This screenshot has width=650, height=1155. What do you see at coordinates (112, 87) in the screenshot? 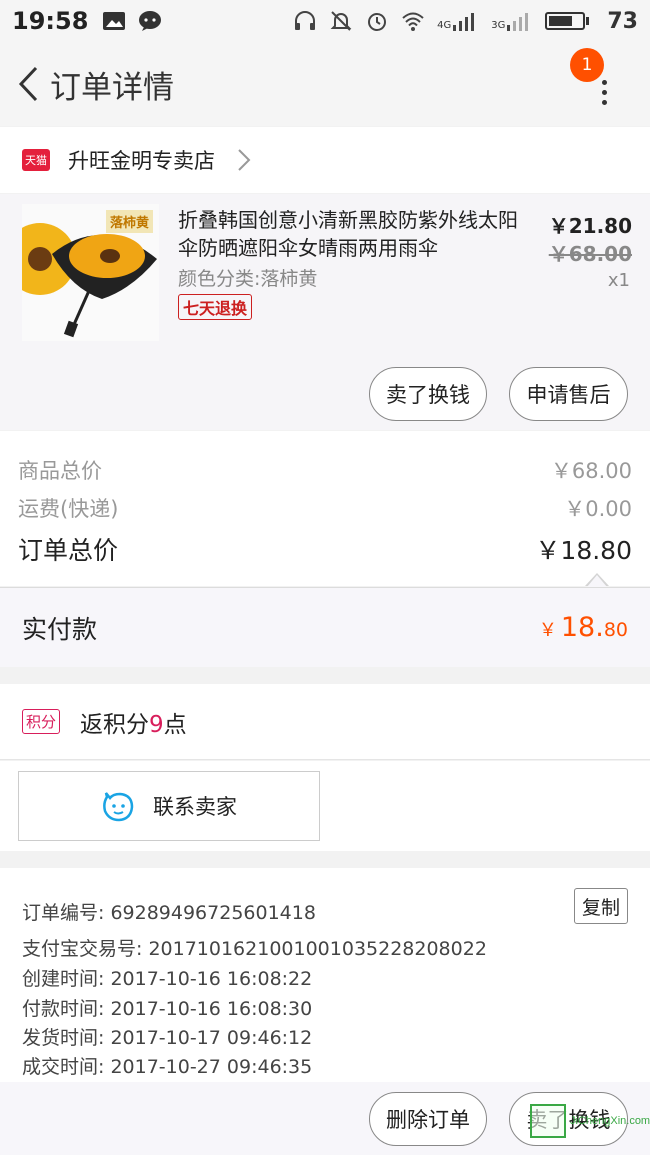
I see `page-title: 订单详情` at bounding box center [112, 87].